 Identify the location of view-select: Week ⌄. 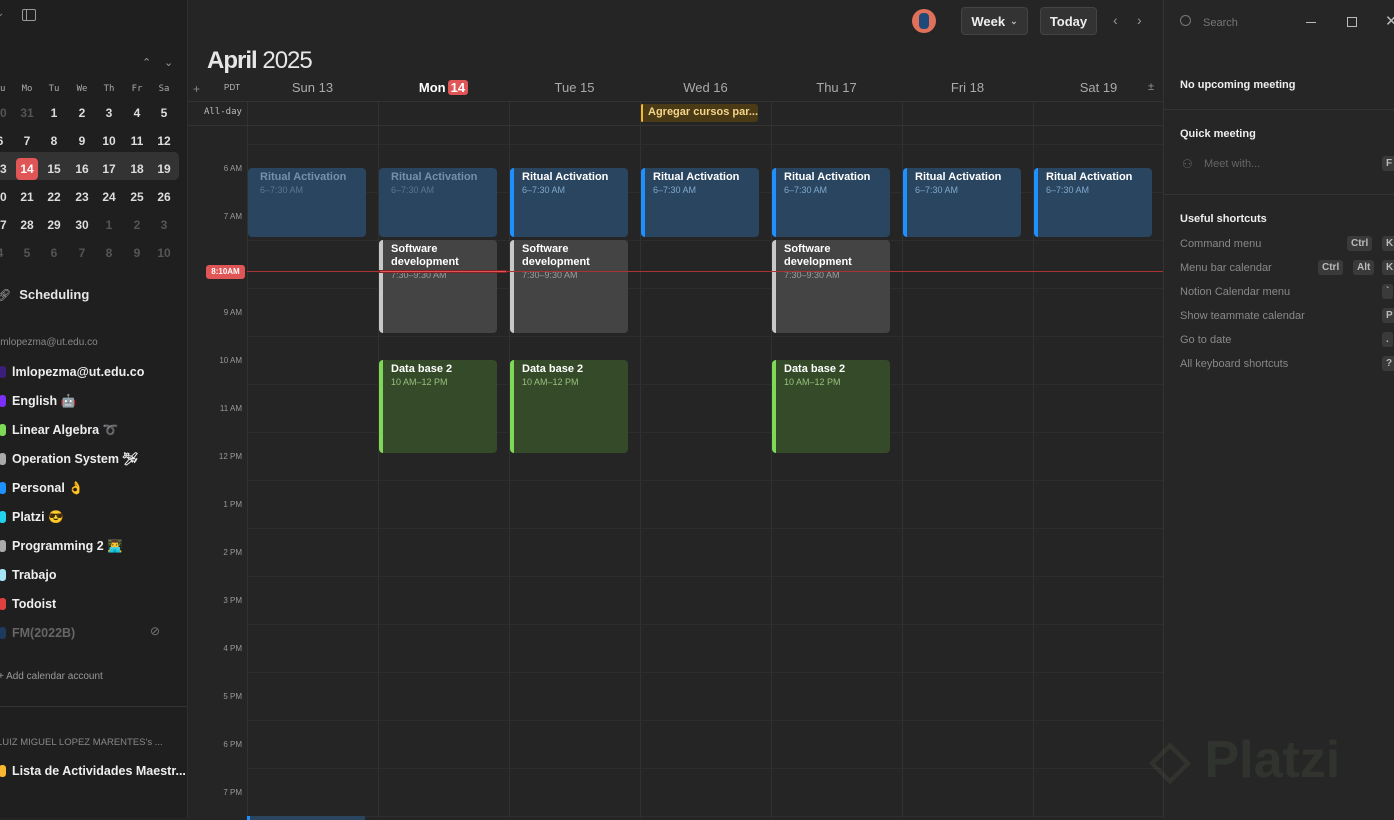
(994, 21).